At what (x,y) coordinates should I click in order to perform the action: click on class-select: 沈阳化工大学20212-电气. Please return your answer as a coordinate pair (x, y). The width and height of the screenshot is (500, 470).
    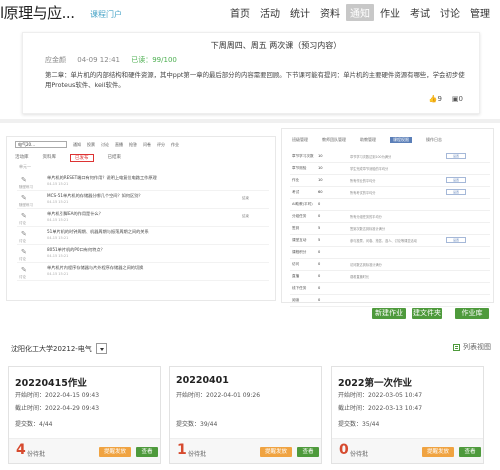
    Looking at the image, I should click on (58, 348).